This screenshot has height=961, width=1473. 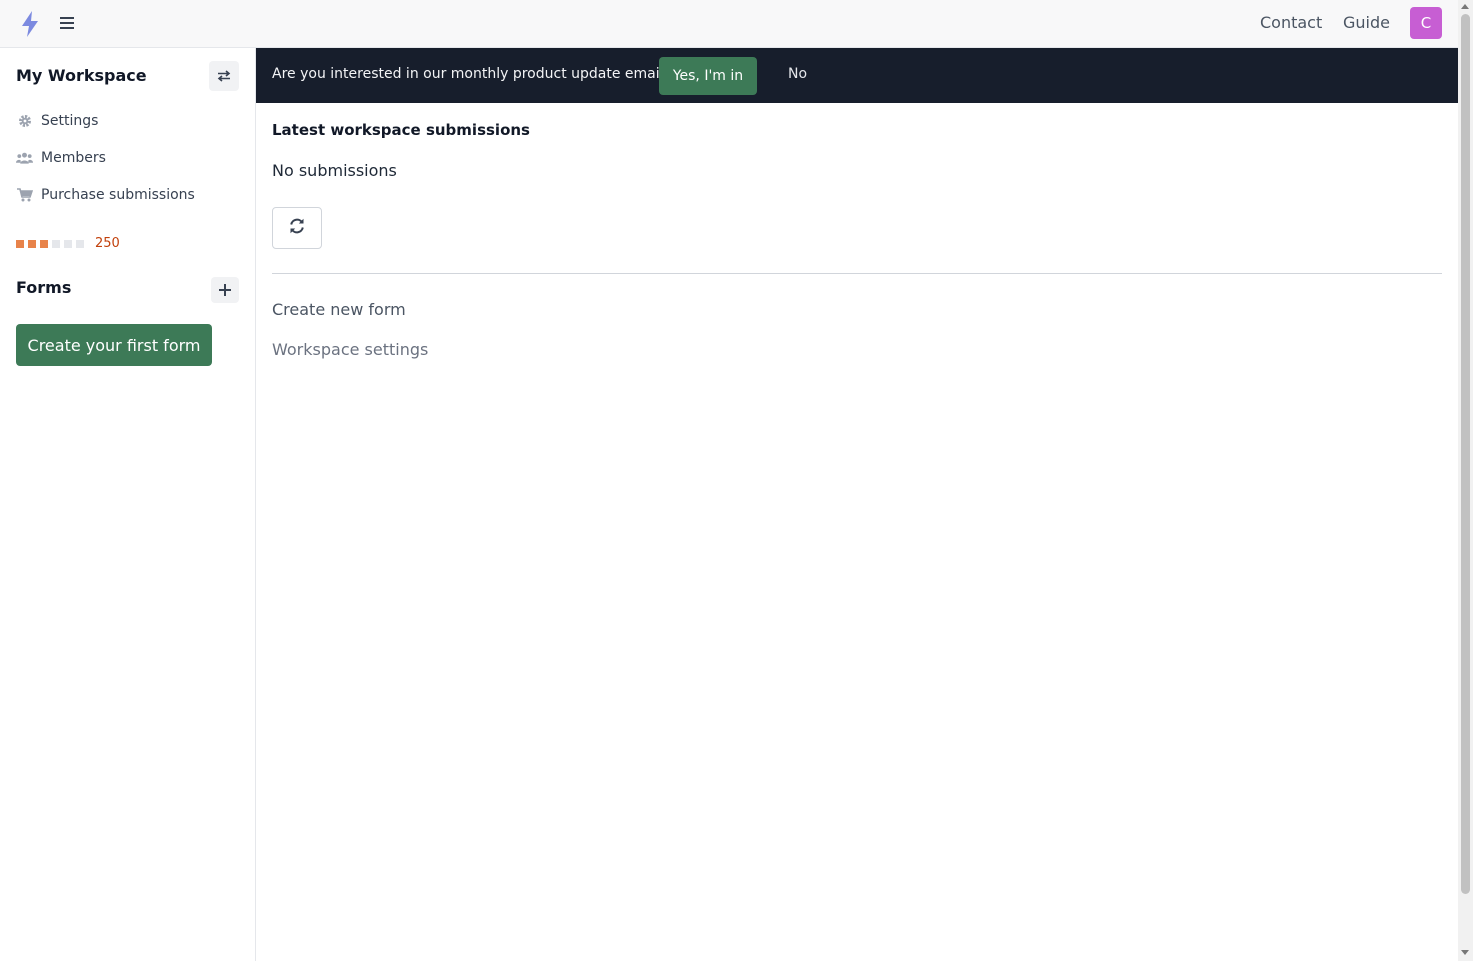 I want to click on workspace-title: My Workspace, so click(x=81, y=75).